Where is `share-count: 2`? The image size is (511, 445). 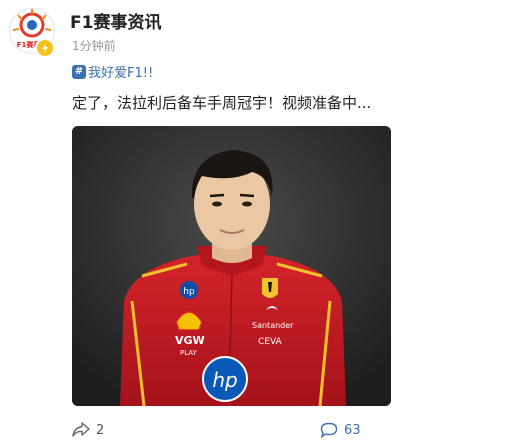
share-count: 2 is located at coordinates (100, 430).